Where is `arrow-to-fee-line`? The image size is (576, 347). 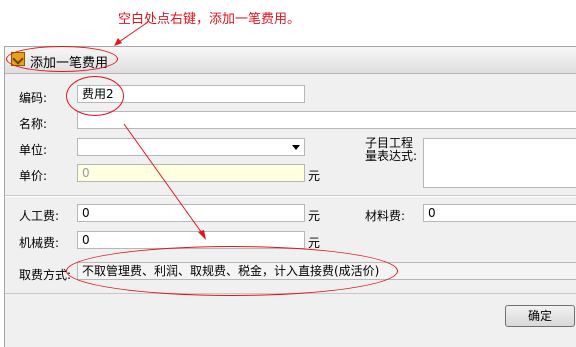 arrow-to-fee-line is located at coordinates (164, 180).